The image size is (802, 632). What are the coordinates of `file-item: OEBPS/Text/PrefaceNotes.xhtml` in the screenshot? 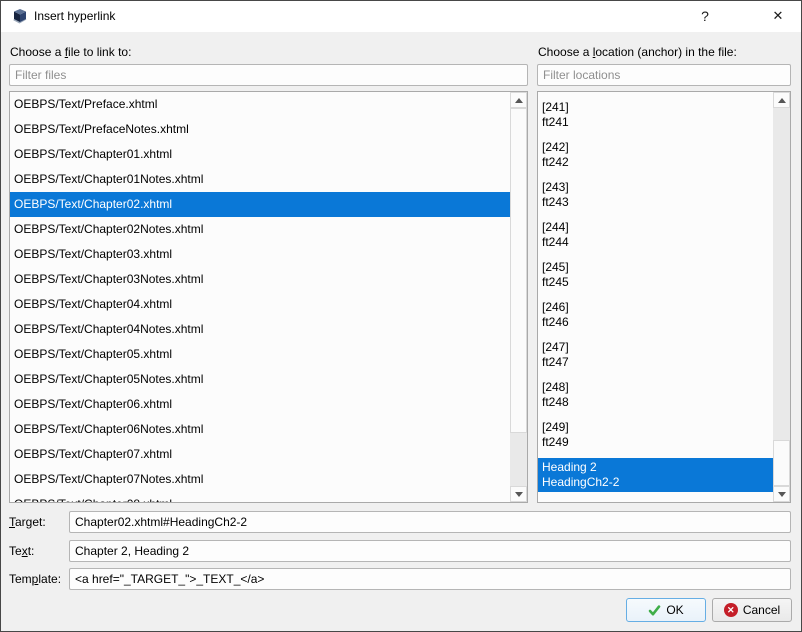 It's located at (260, 129).